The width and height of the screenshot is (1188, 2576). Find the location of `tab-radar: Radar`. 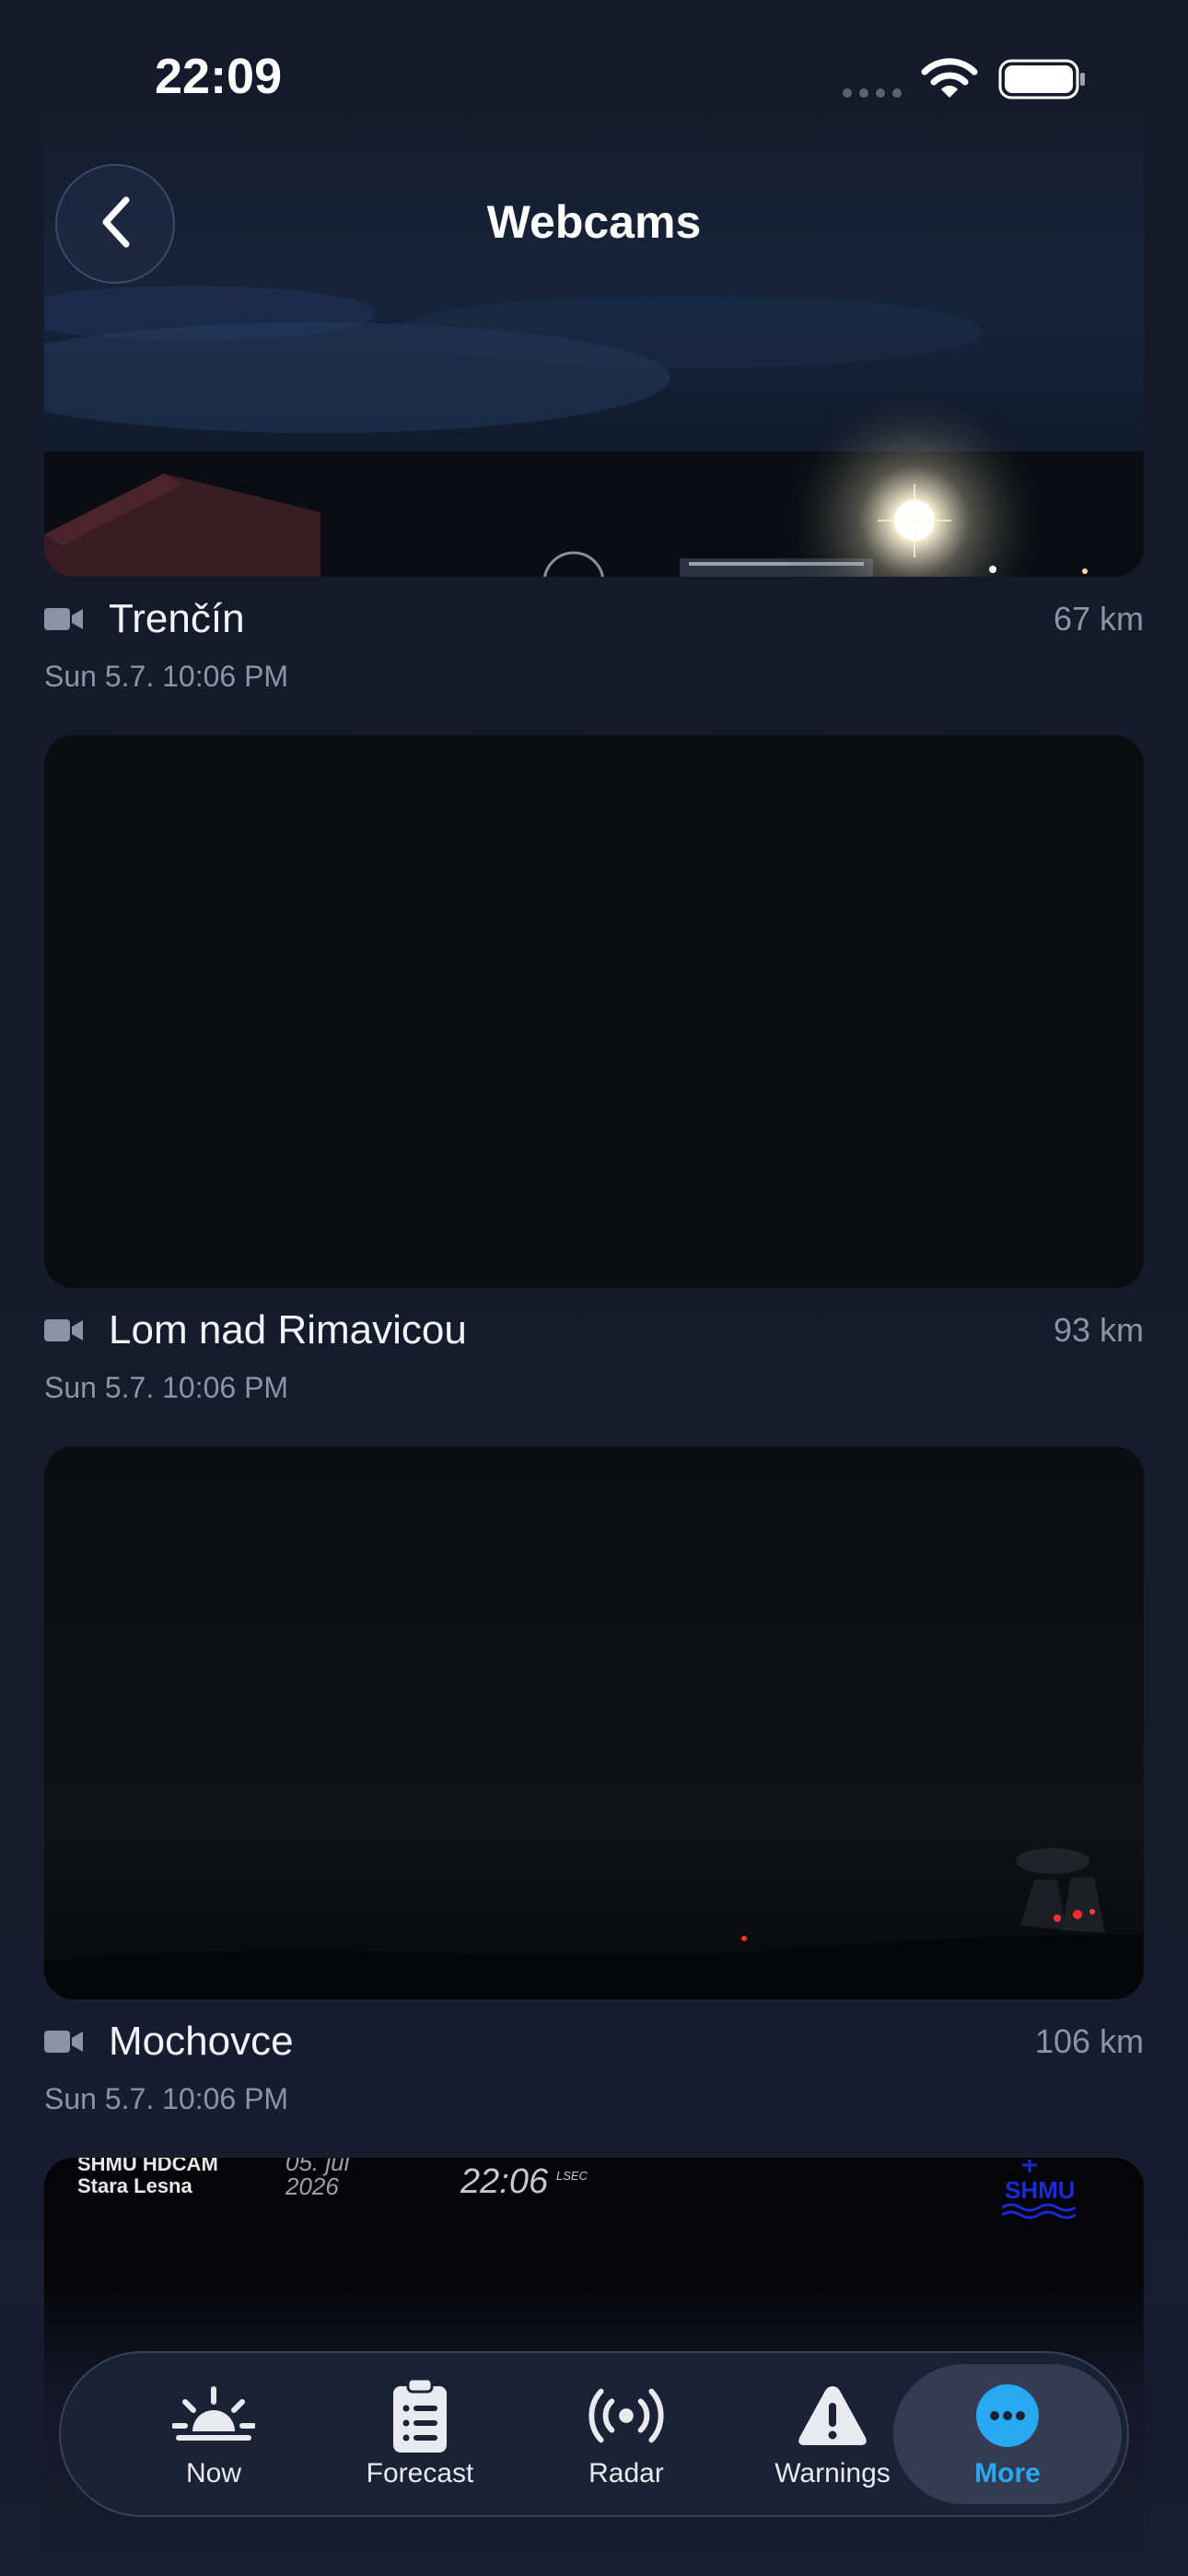

tab-radar: Radar is located at coordinates (626, 2434).